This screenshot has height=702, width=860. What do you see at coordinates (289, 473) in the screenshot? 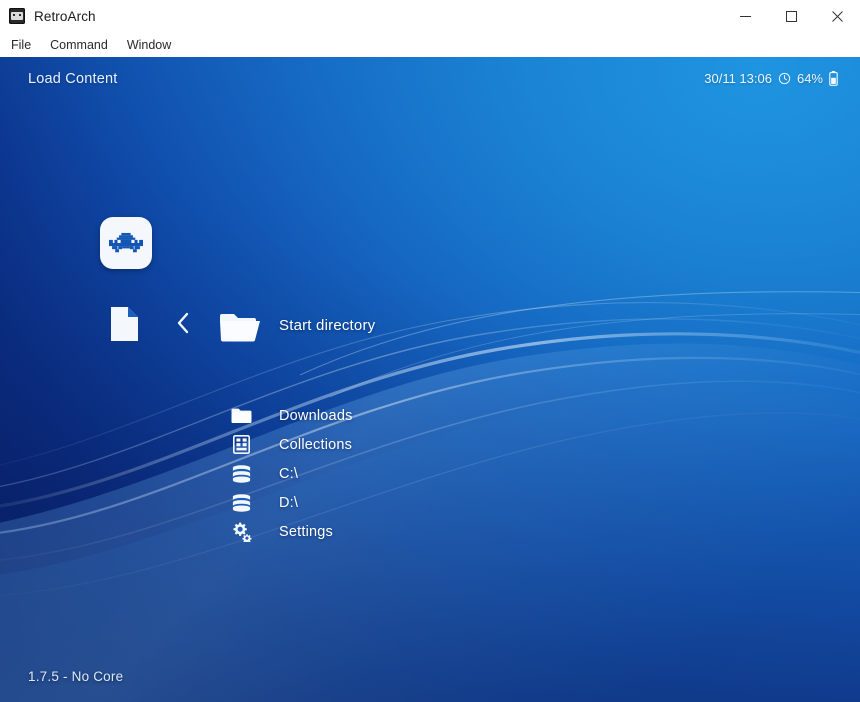
I see `list-item-label: C:\` at bounding box center [289, 473].